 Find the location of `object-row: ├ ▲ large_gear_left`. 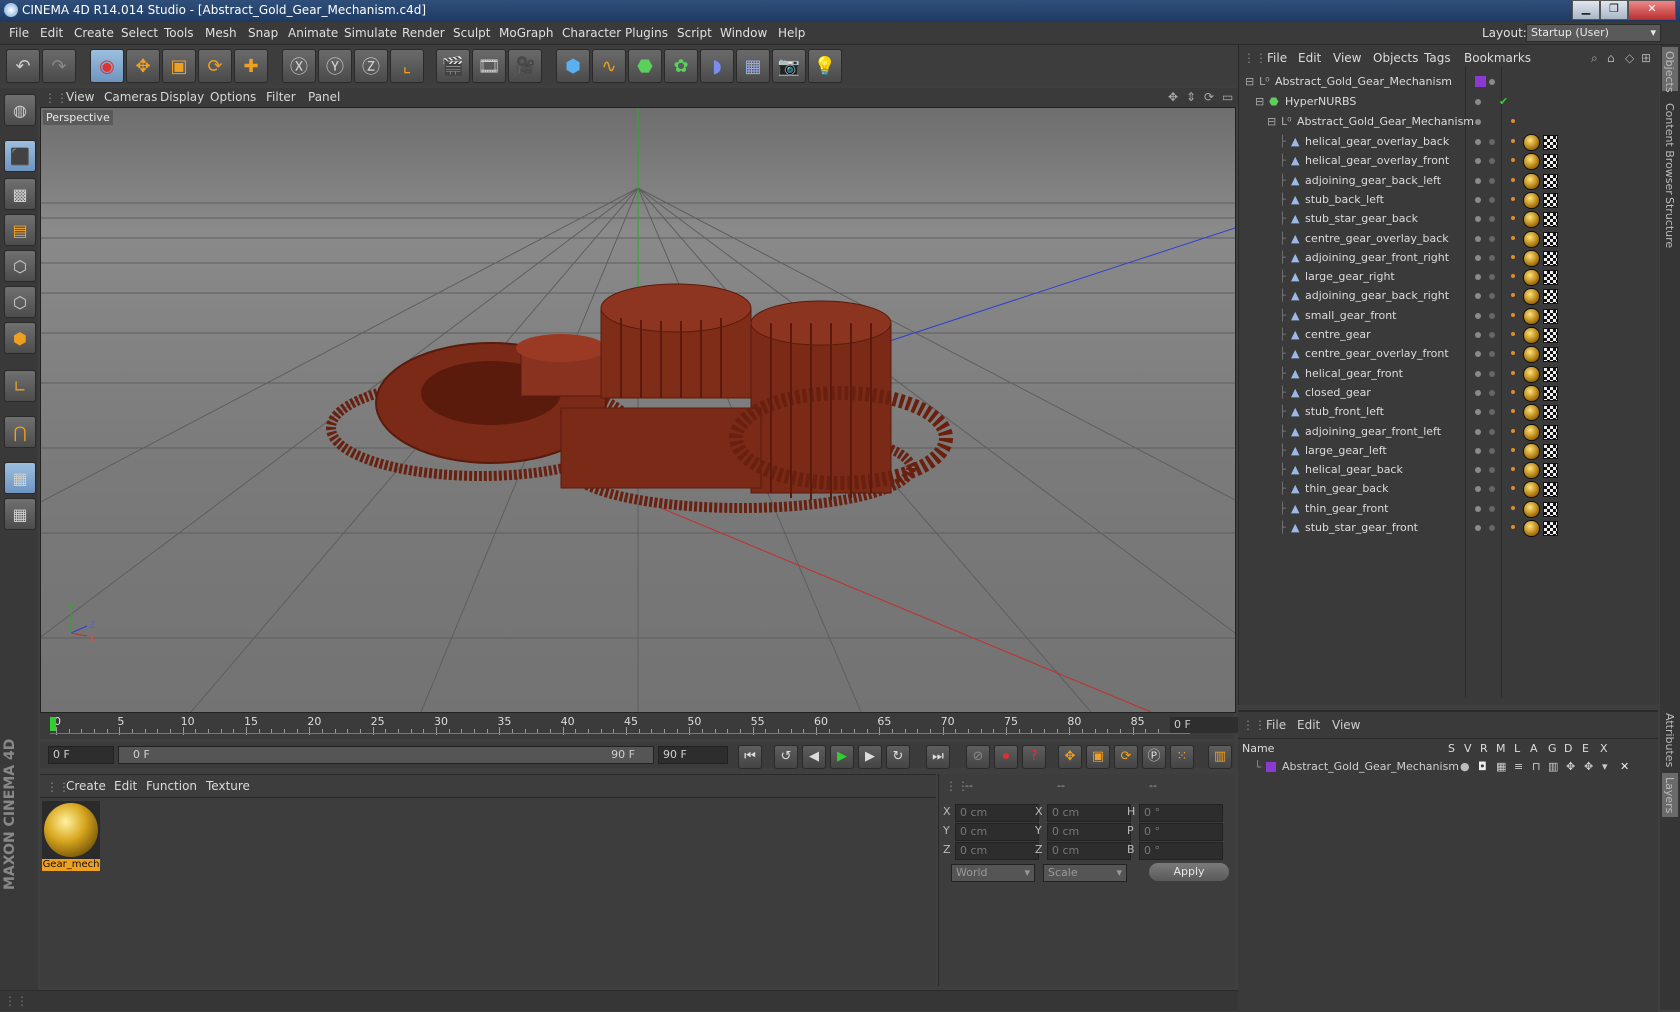

object-row: ├ ▲ large_gear_left is located at coordinates (1449, 451).